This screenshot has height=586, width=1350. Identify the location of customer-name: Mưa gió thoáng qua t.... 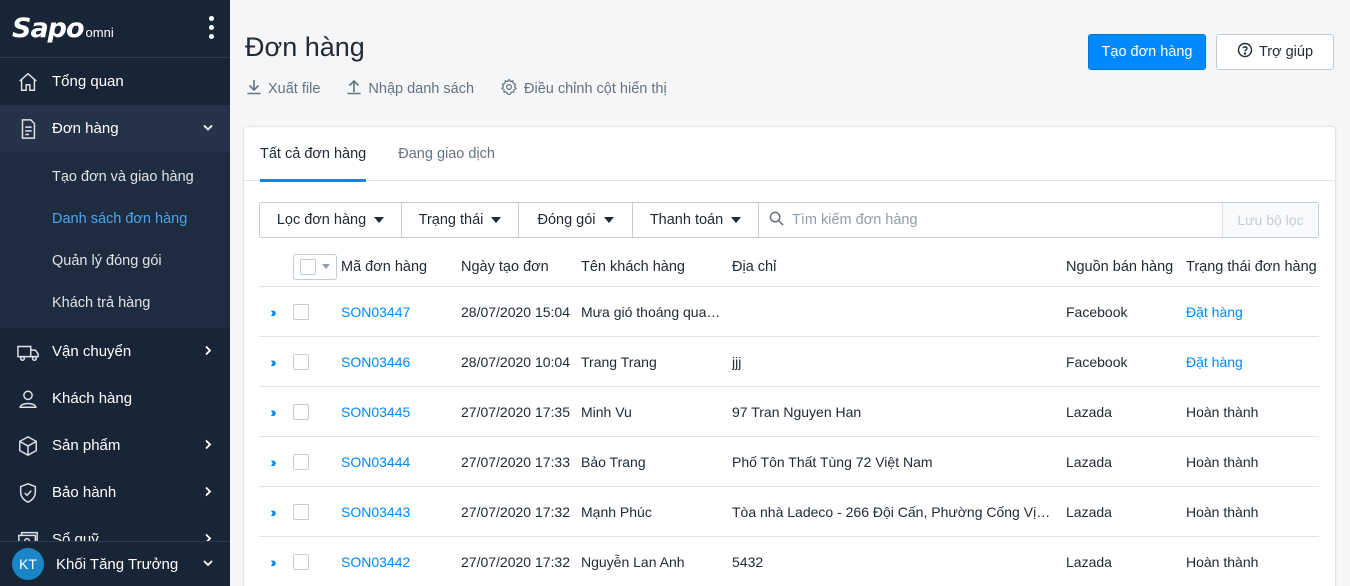
(653, 311).